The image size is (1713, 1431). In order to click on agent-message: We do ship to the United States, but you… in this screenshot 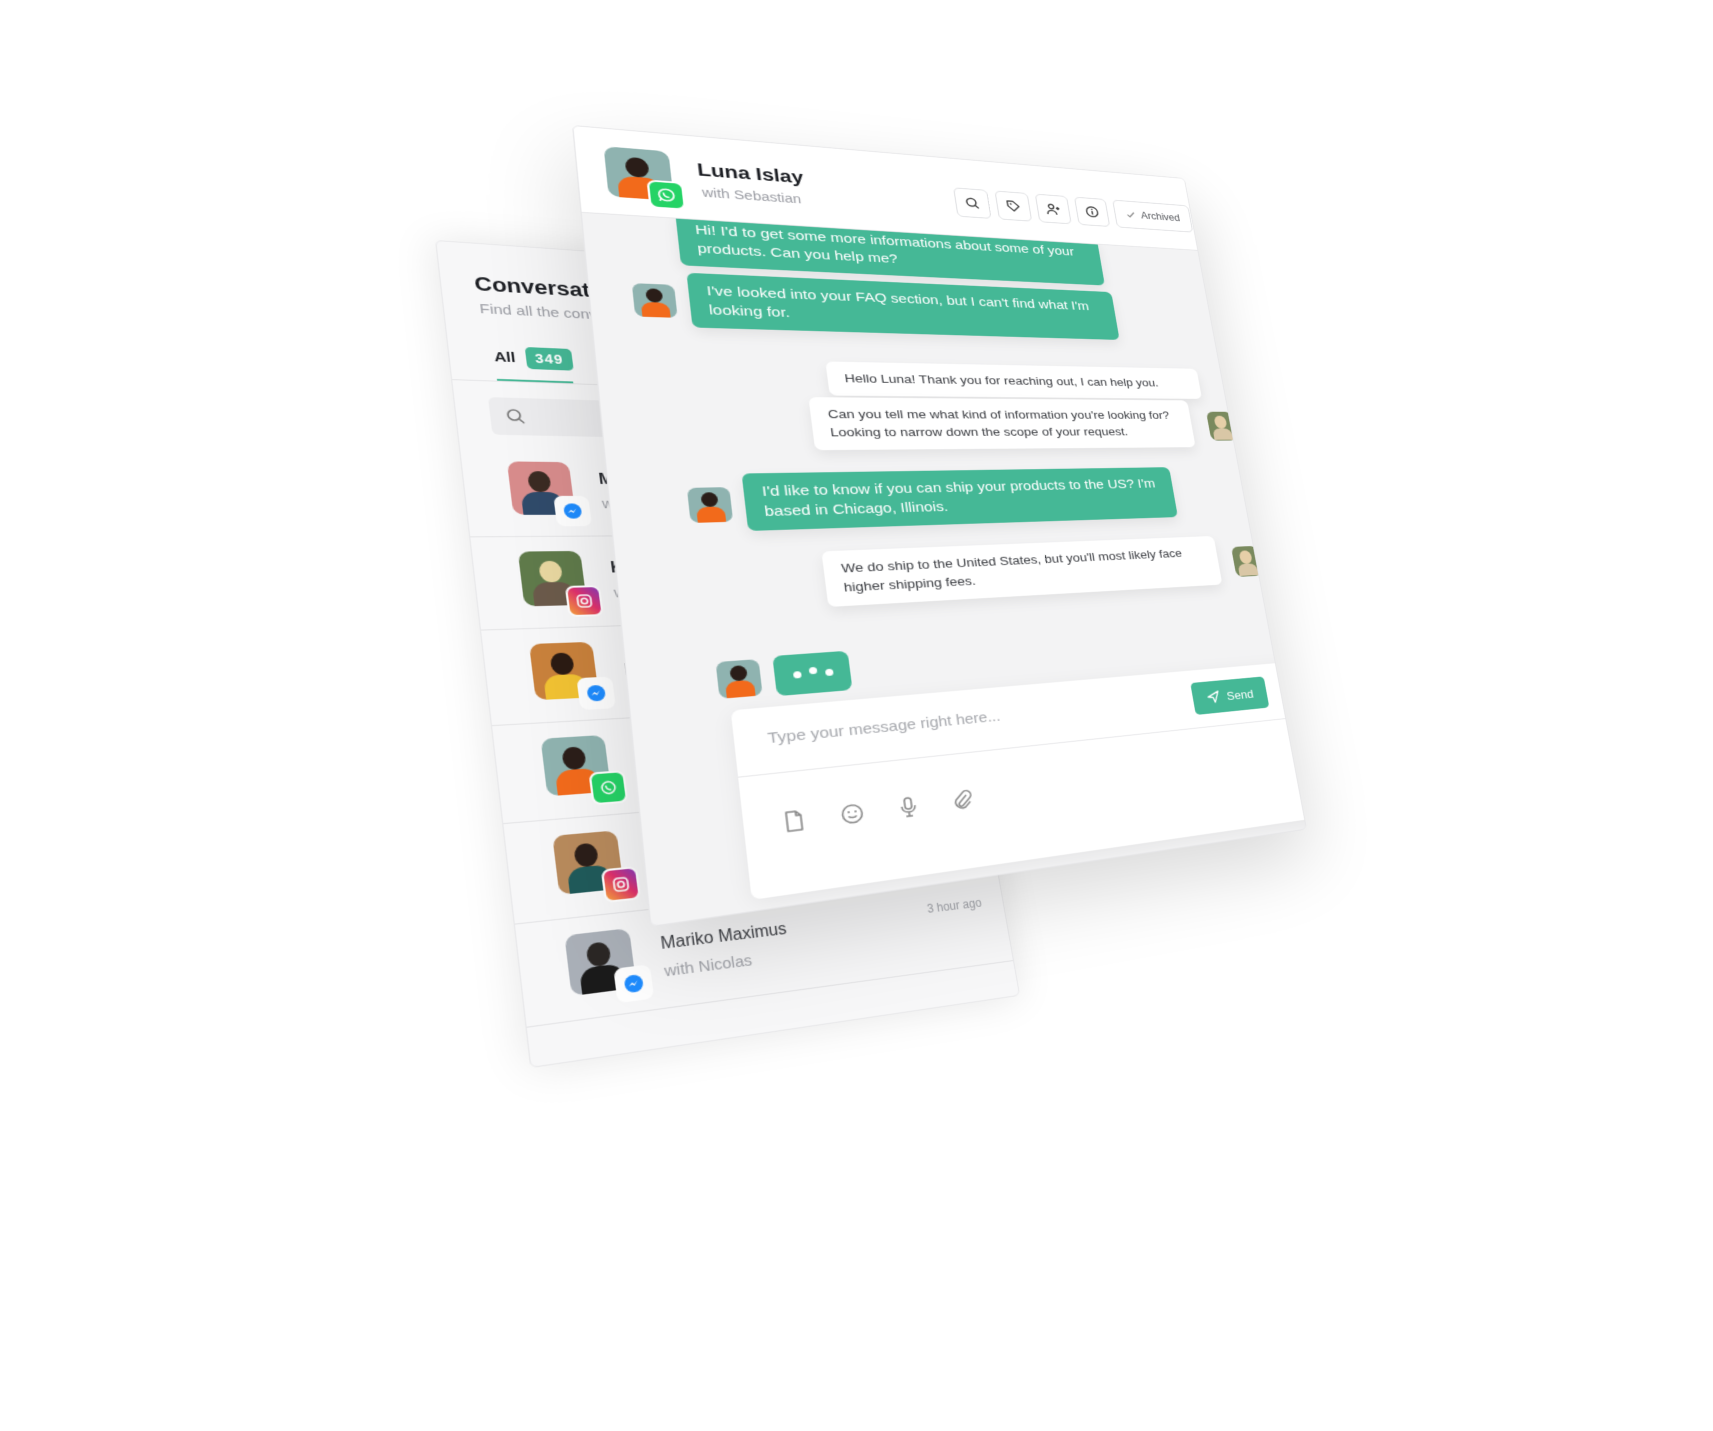, I will do `click(1022, 571)`.